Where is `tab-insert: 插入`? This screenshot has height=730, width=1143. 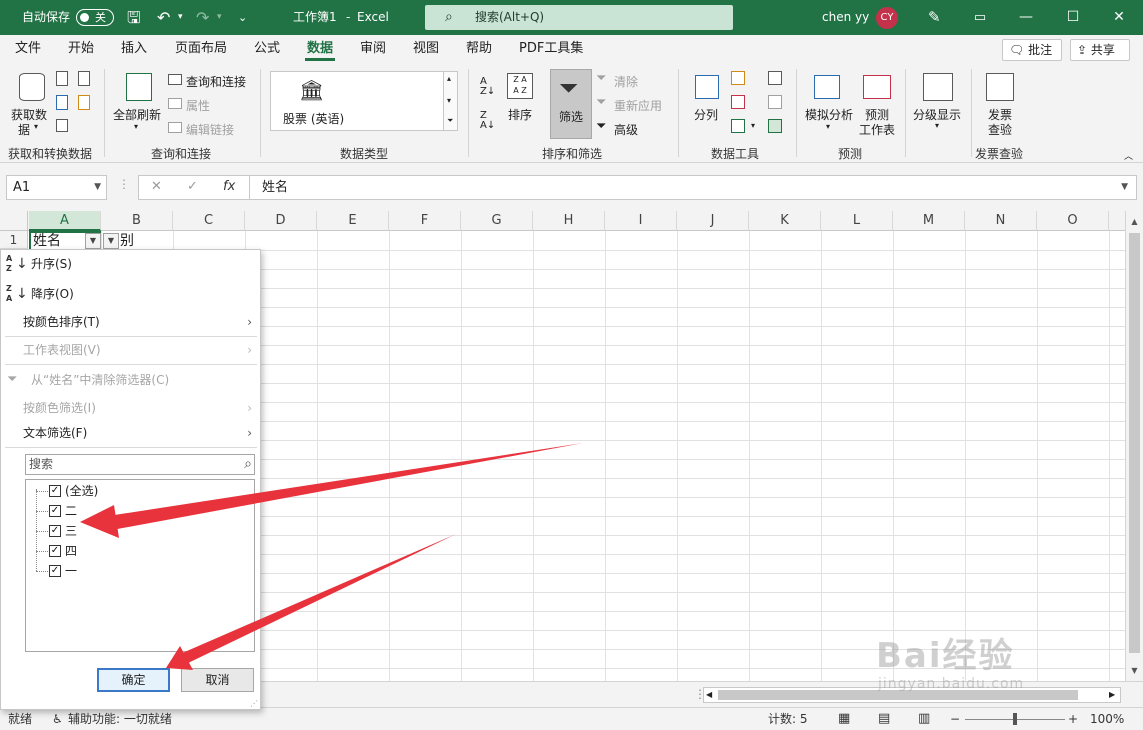
tab-insert: 插入 is located at coordinates (134, 49).